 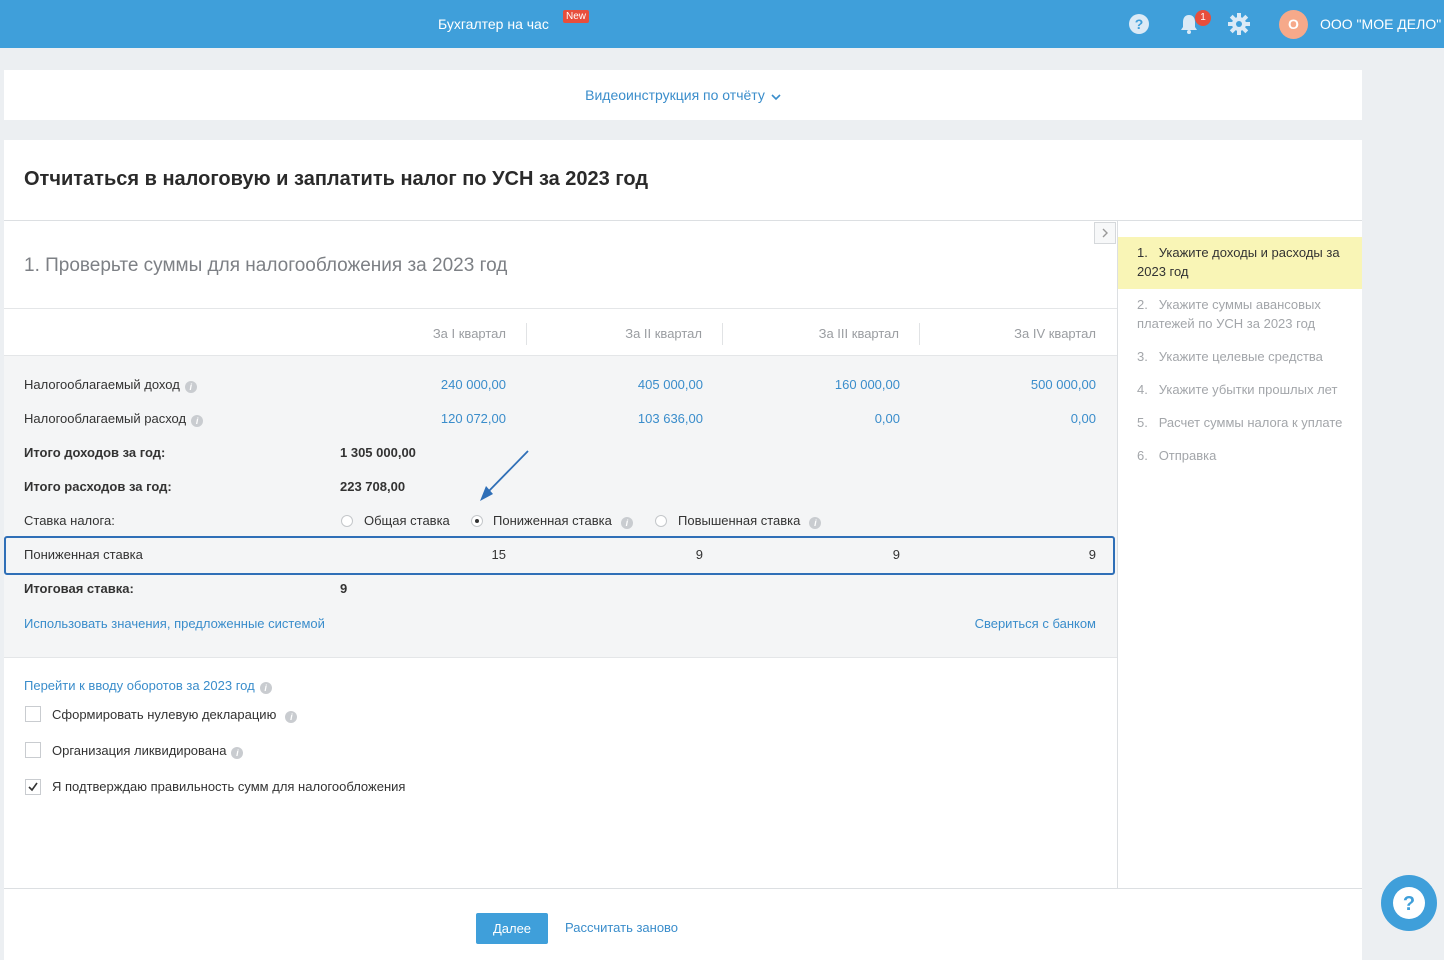 I want to click on total-income-label: Итого доходов за год:, so click(x=95, y=452).